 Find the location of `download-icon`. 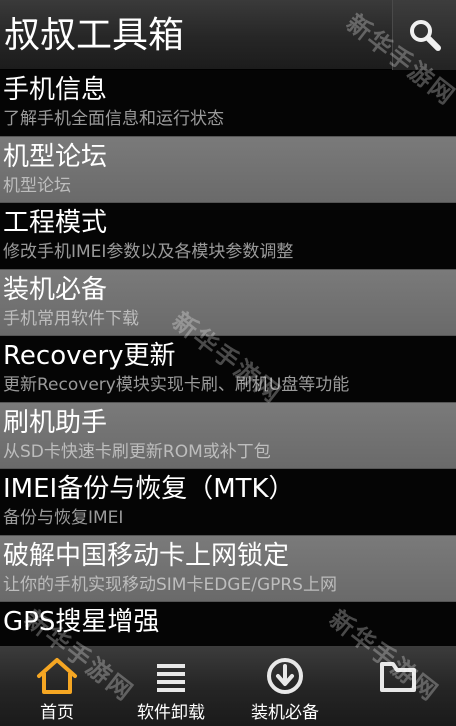

download-icon is located at coordinates (285, 676).